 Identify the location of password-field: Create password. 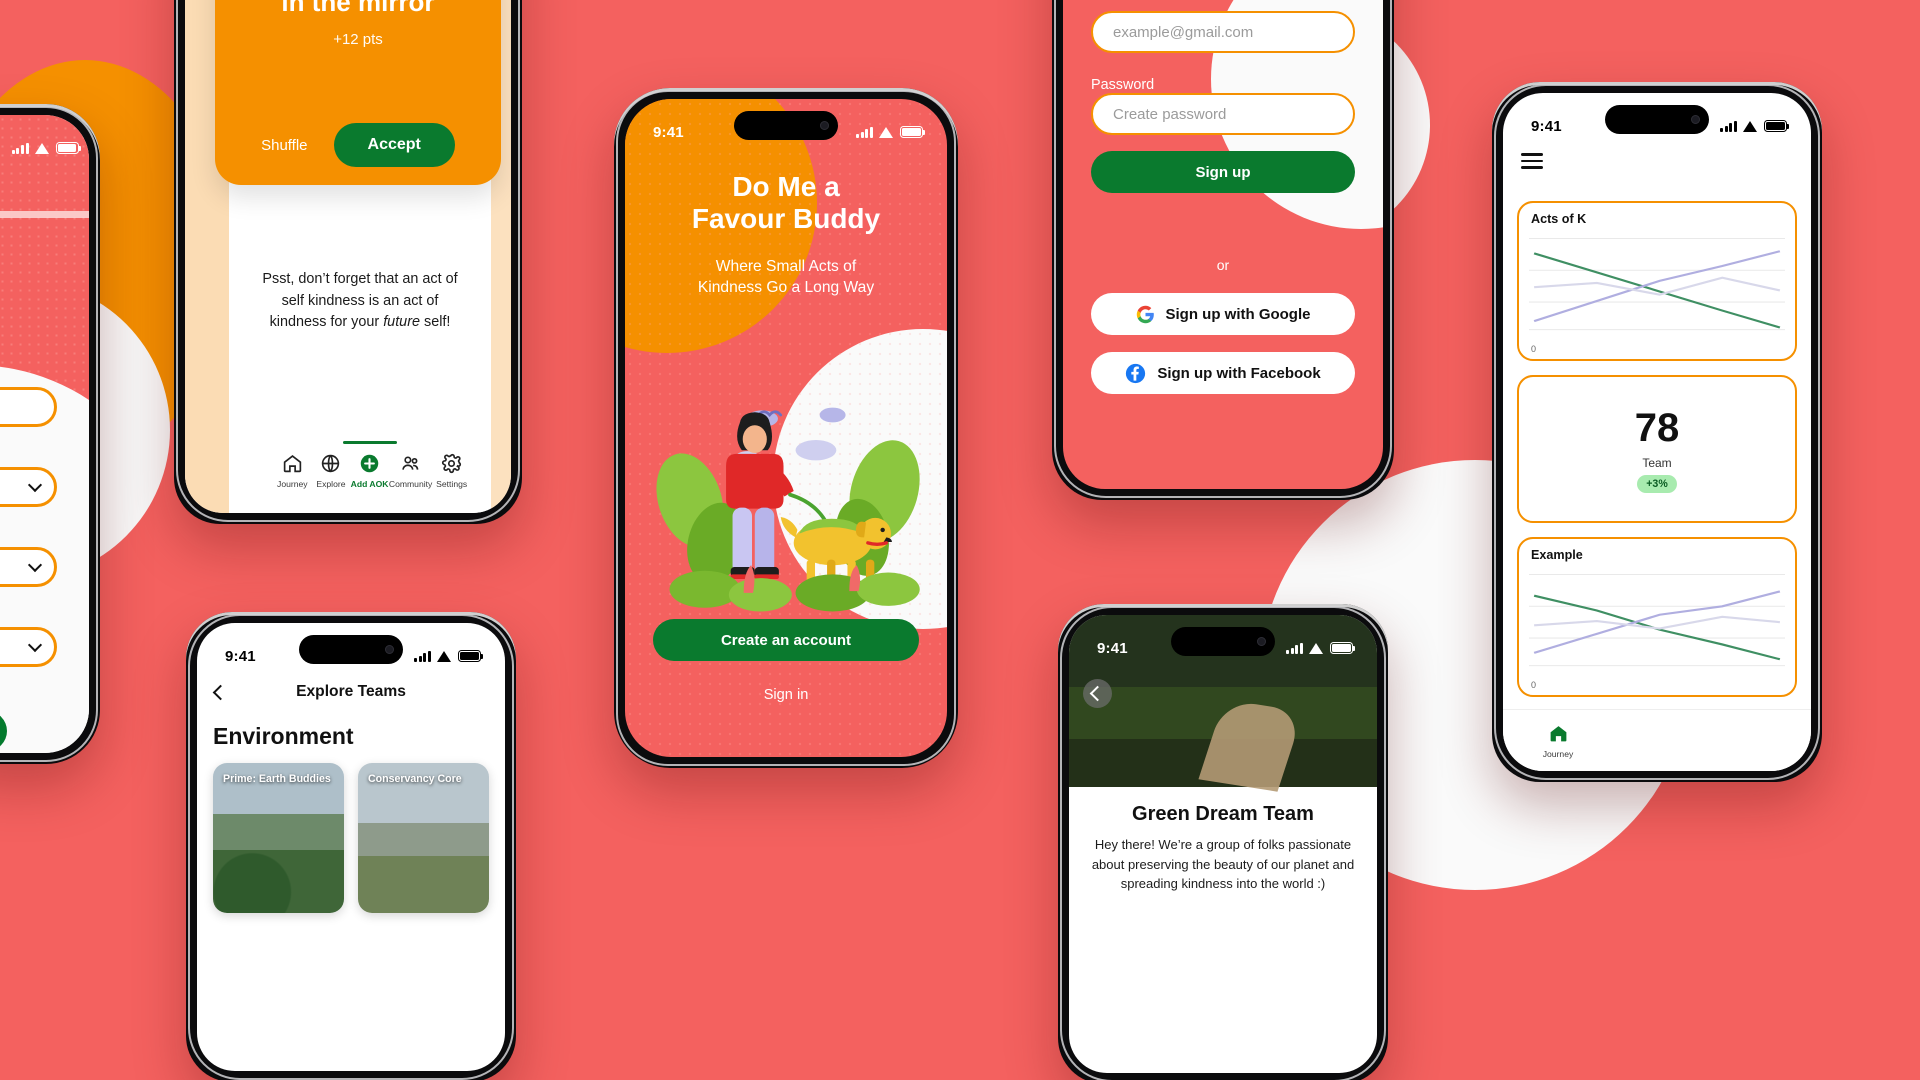
(1223, 114).